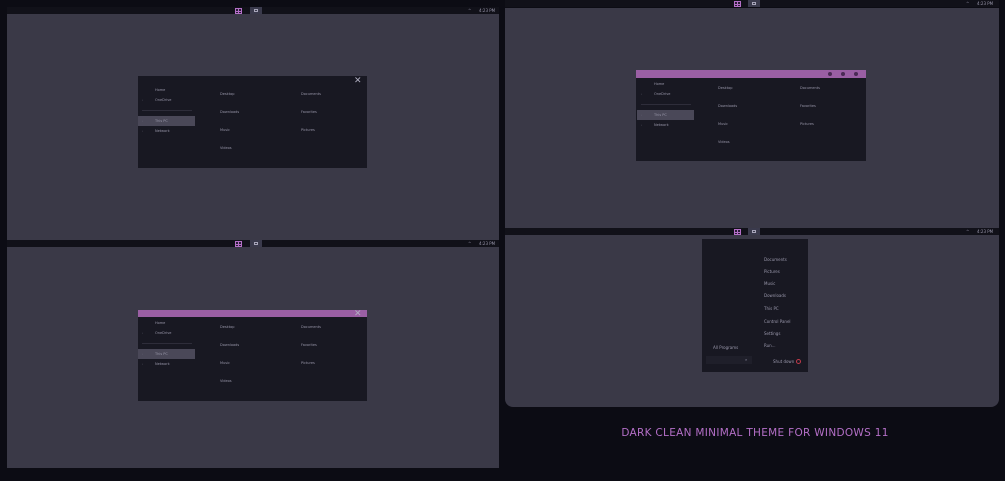  What do you see at coordinates (755, 433) in the screenshot?
I see `headline: DARK CLEAN MINIMAL THEME FOR WINDOWS 11` at bounding box center [755, 433].